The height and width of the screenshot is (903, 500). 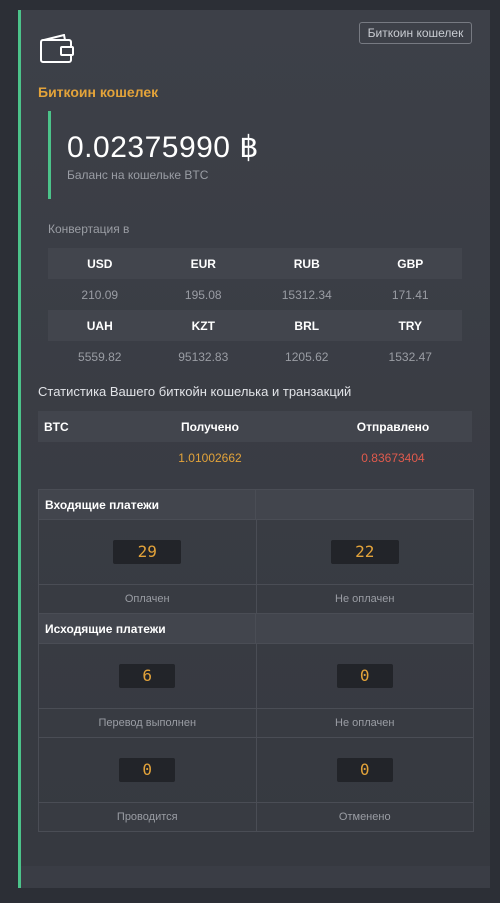 I want to click on outgoing-label-row: Проводится Отменено, so click(x=256, y=817).